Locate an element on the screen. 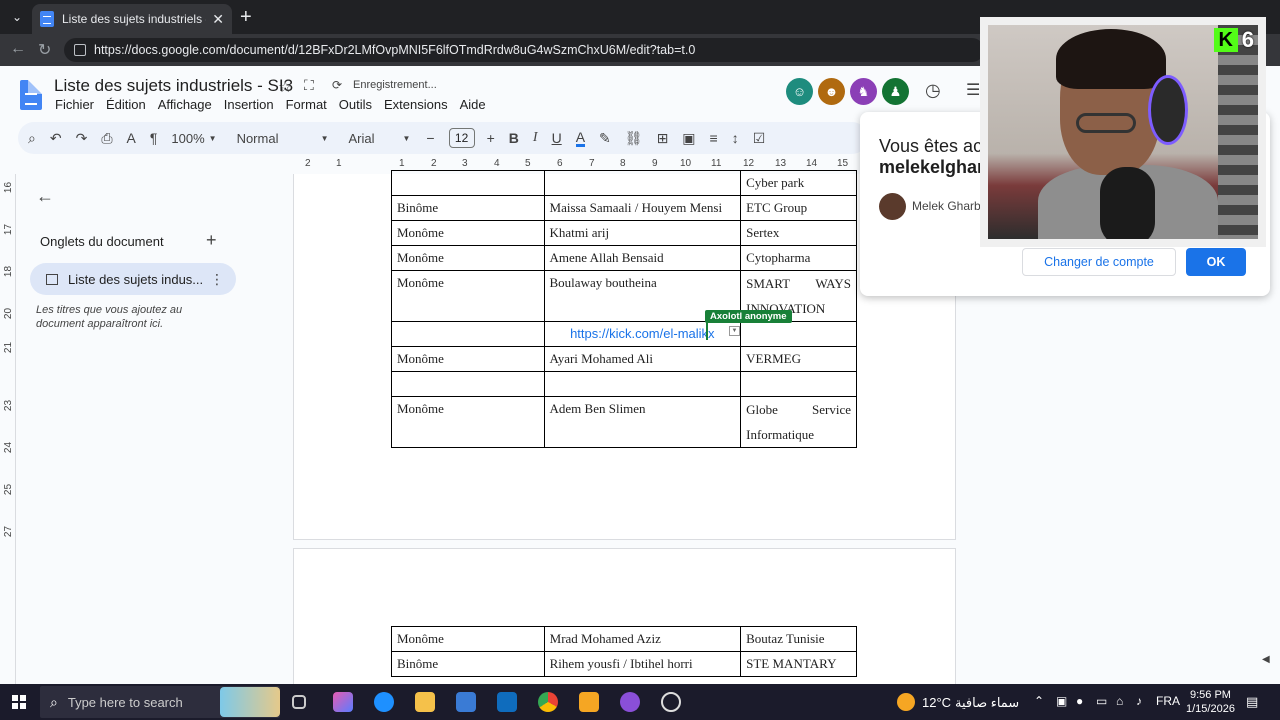 Image resolution: width=1280 pixels, height=720 pixels. table-cell: Cyber park is located at coordinates (798, 183).